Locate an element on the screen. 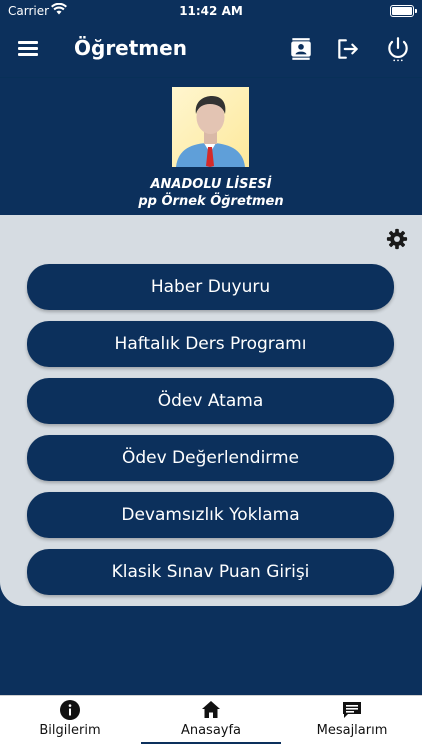 This screenshot has height=751, width=422. status-bar: Carrier 11:42 AM is located at coordinates (211, 11).